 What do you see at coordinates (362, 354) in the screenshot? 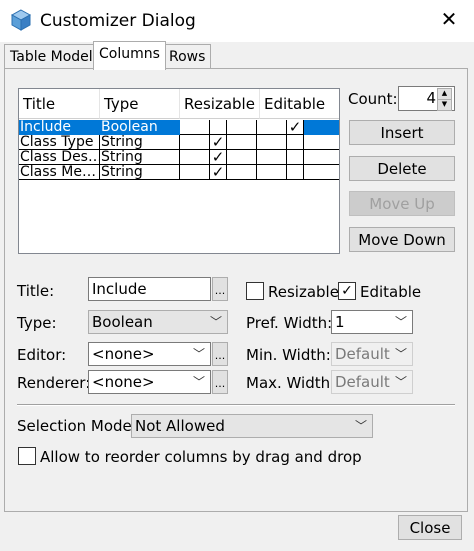
I see `min-width-value: Default` at bounding box center [362, 354].